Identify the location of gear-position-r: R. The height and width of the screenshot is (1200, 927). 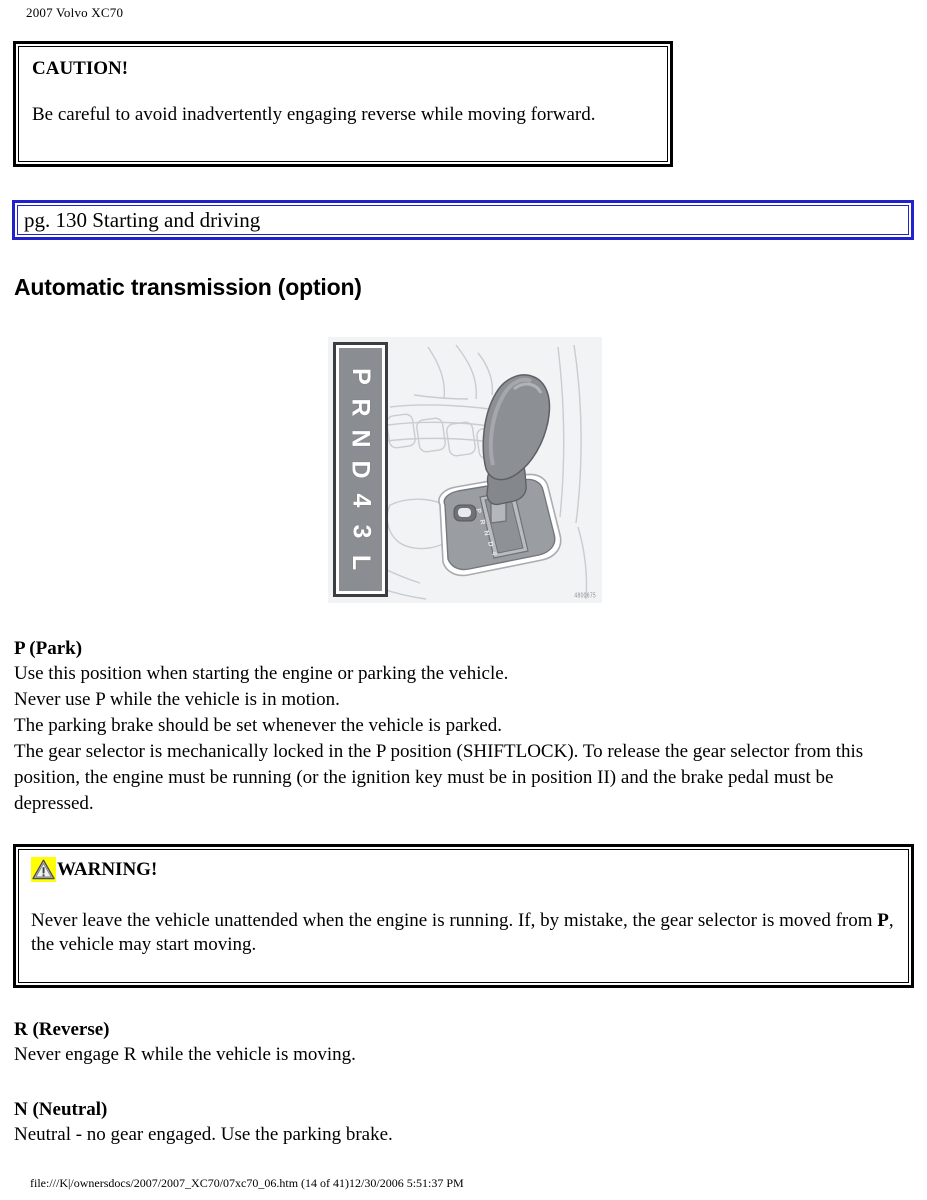
(361, 407).